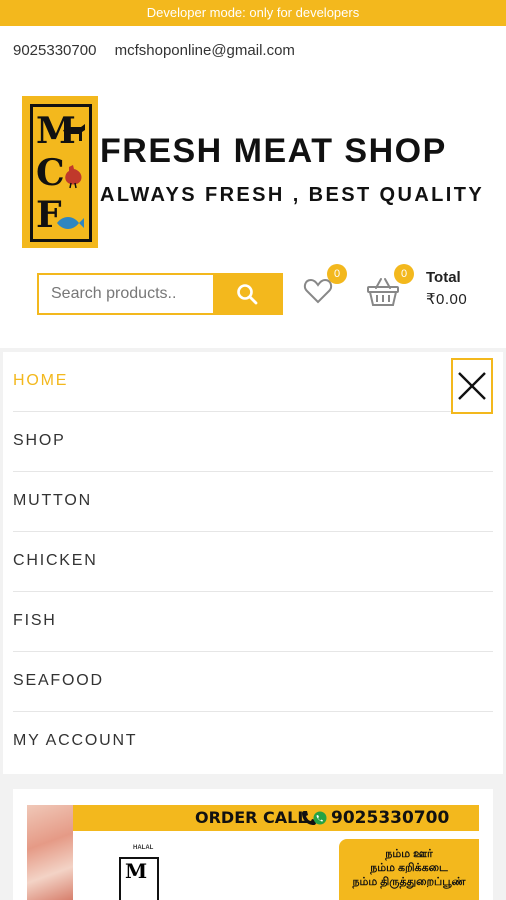 This screenshot has width=506, height=900. I want to click on contact-email: mcfshoponline@gmail.com, so click(205, 50).